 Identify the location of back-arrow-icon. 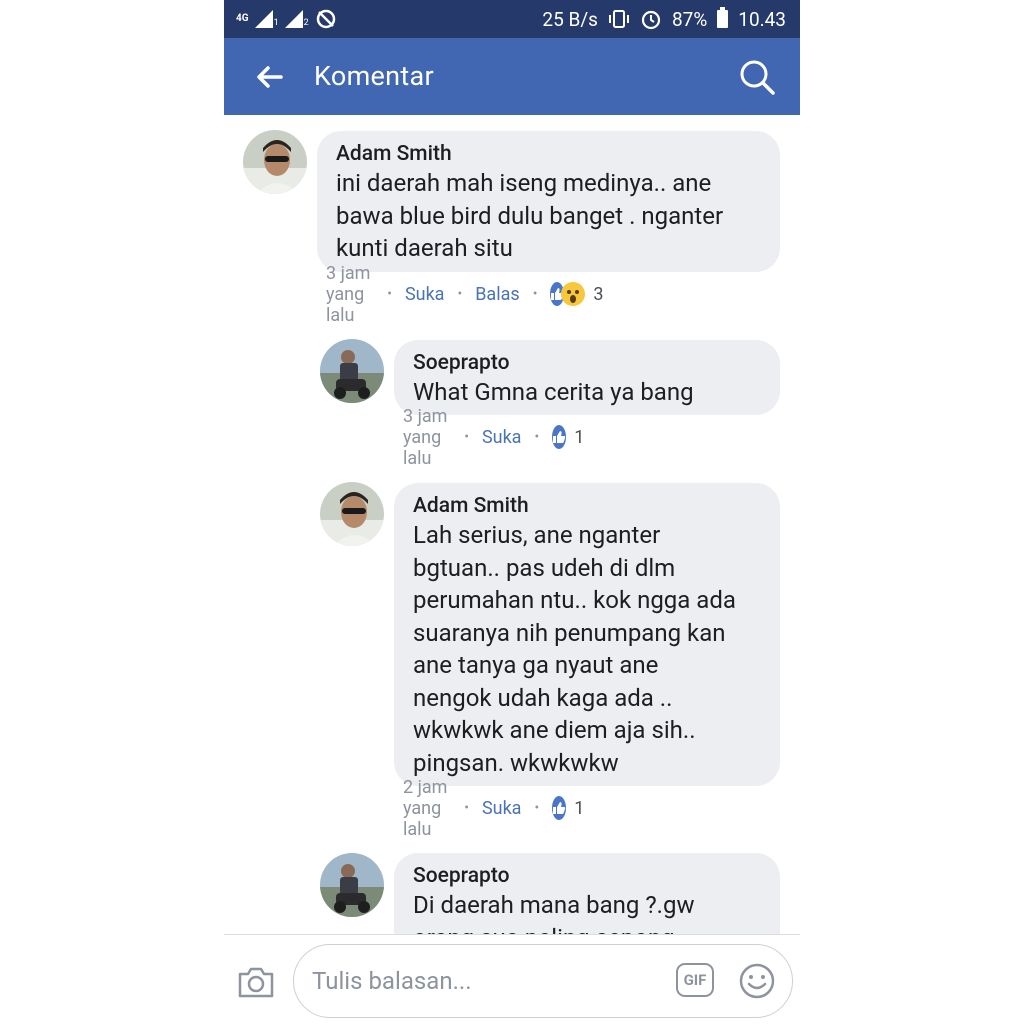
(269, 77).